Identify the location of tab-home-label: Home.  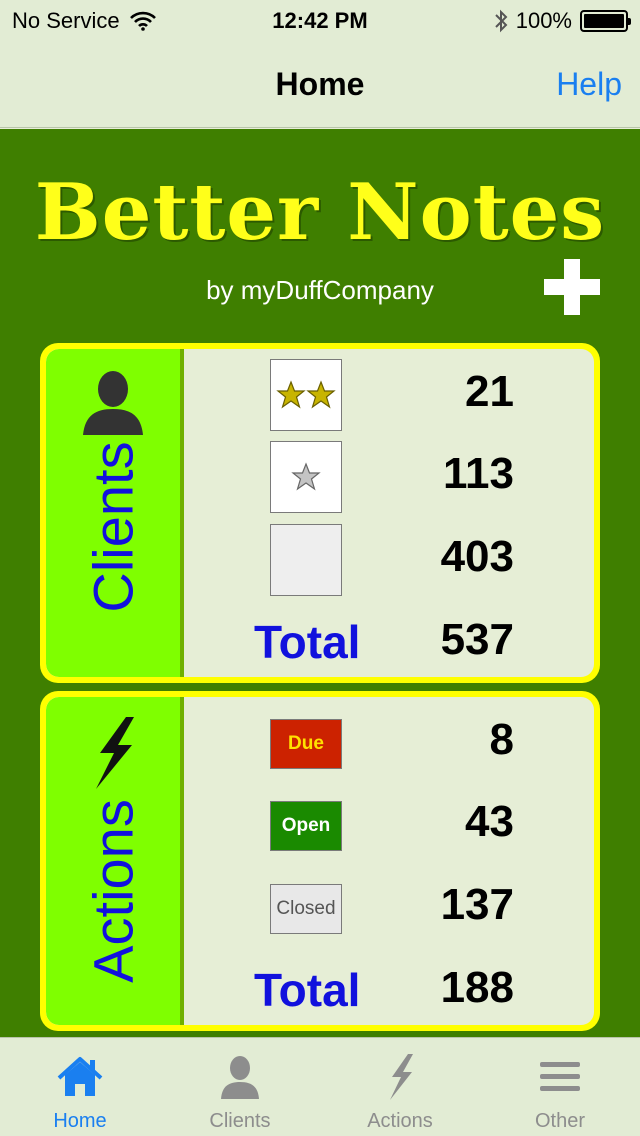
(80, 1121).